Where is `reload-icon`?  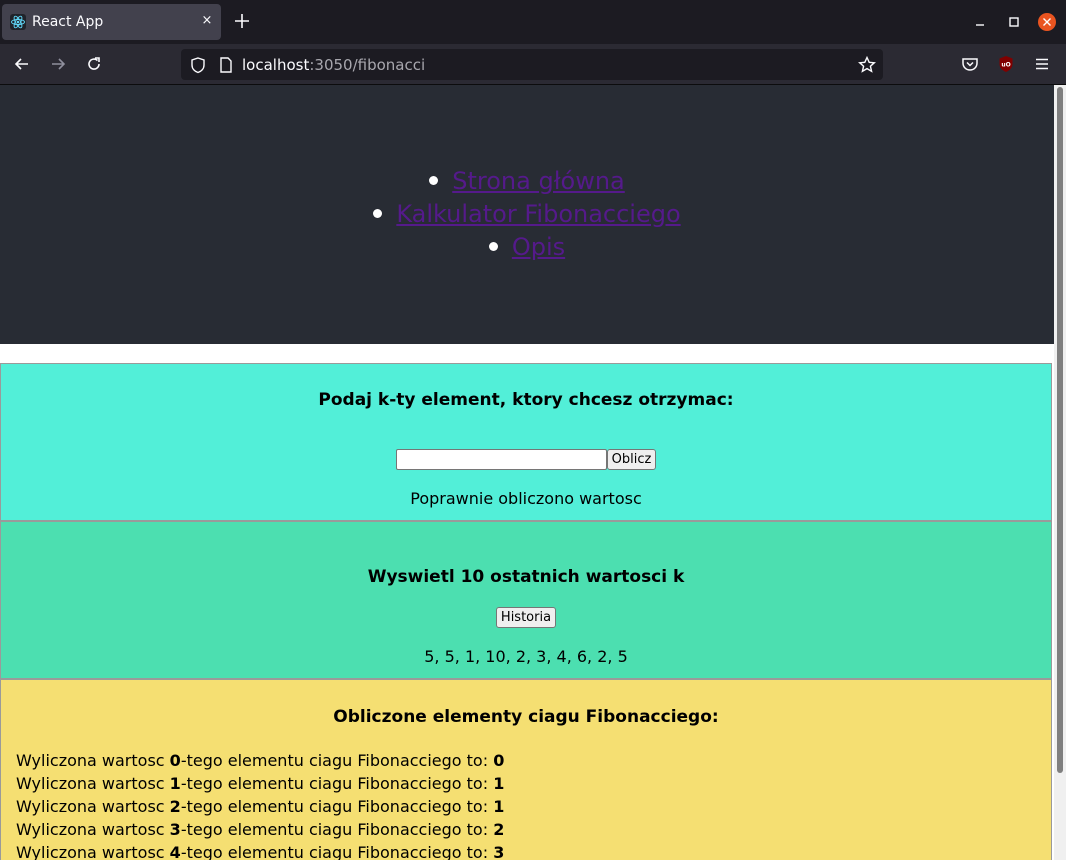
reload-icon is located at coordinates (94, 64).